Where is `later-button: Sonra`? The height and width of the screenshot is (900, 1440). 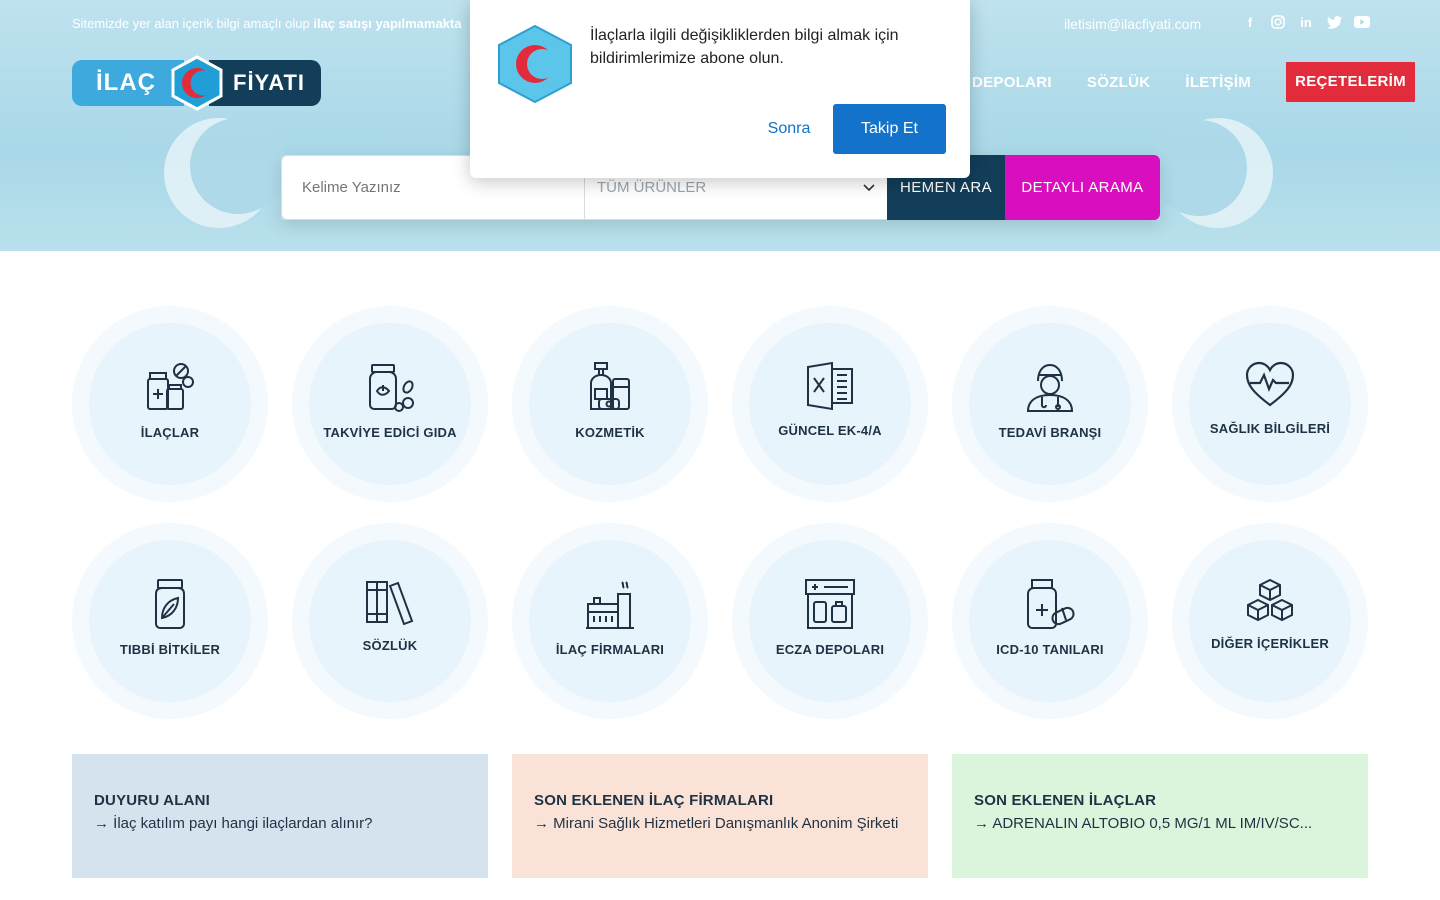
later-button: Sonra is located at coordinates (789, 129).